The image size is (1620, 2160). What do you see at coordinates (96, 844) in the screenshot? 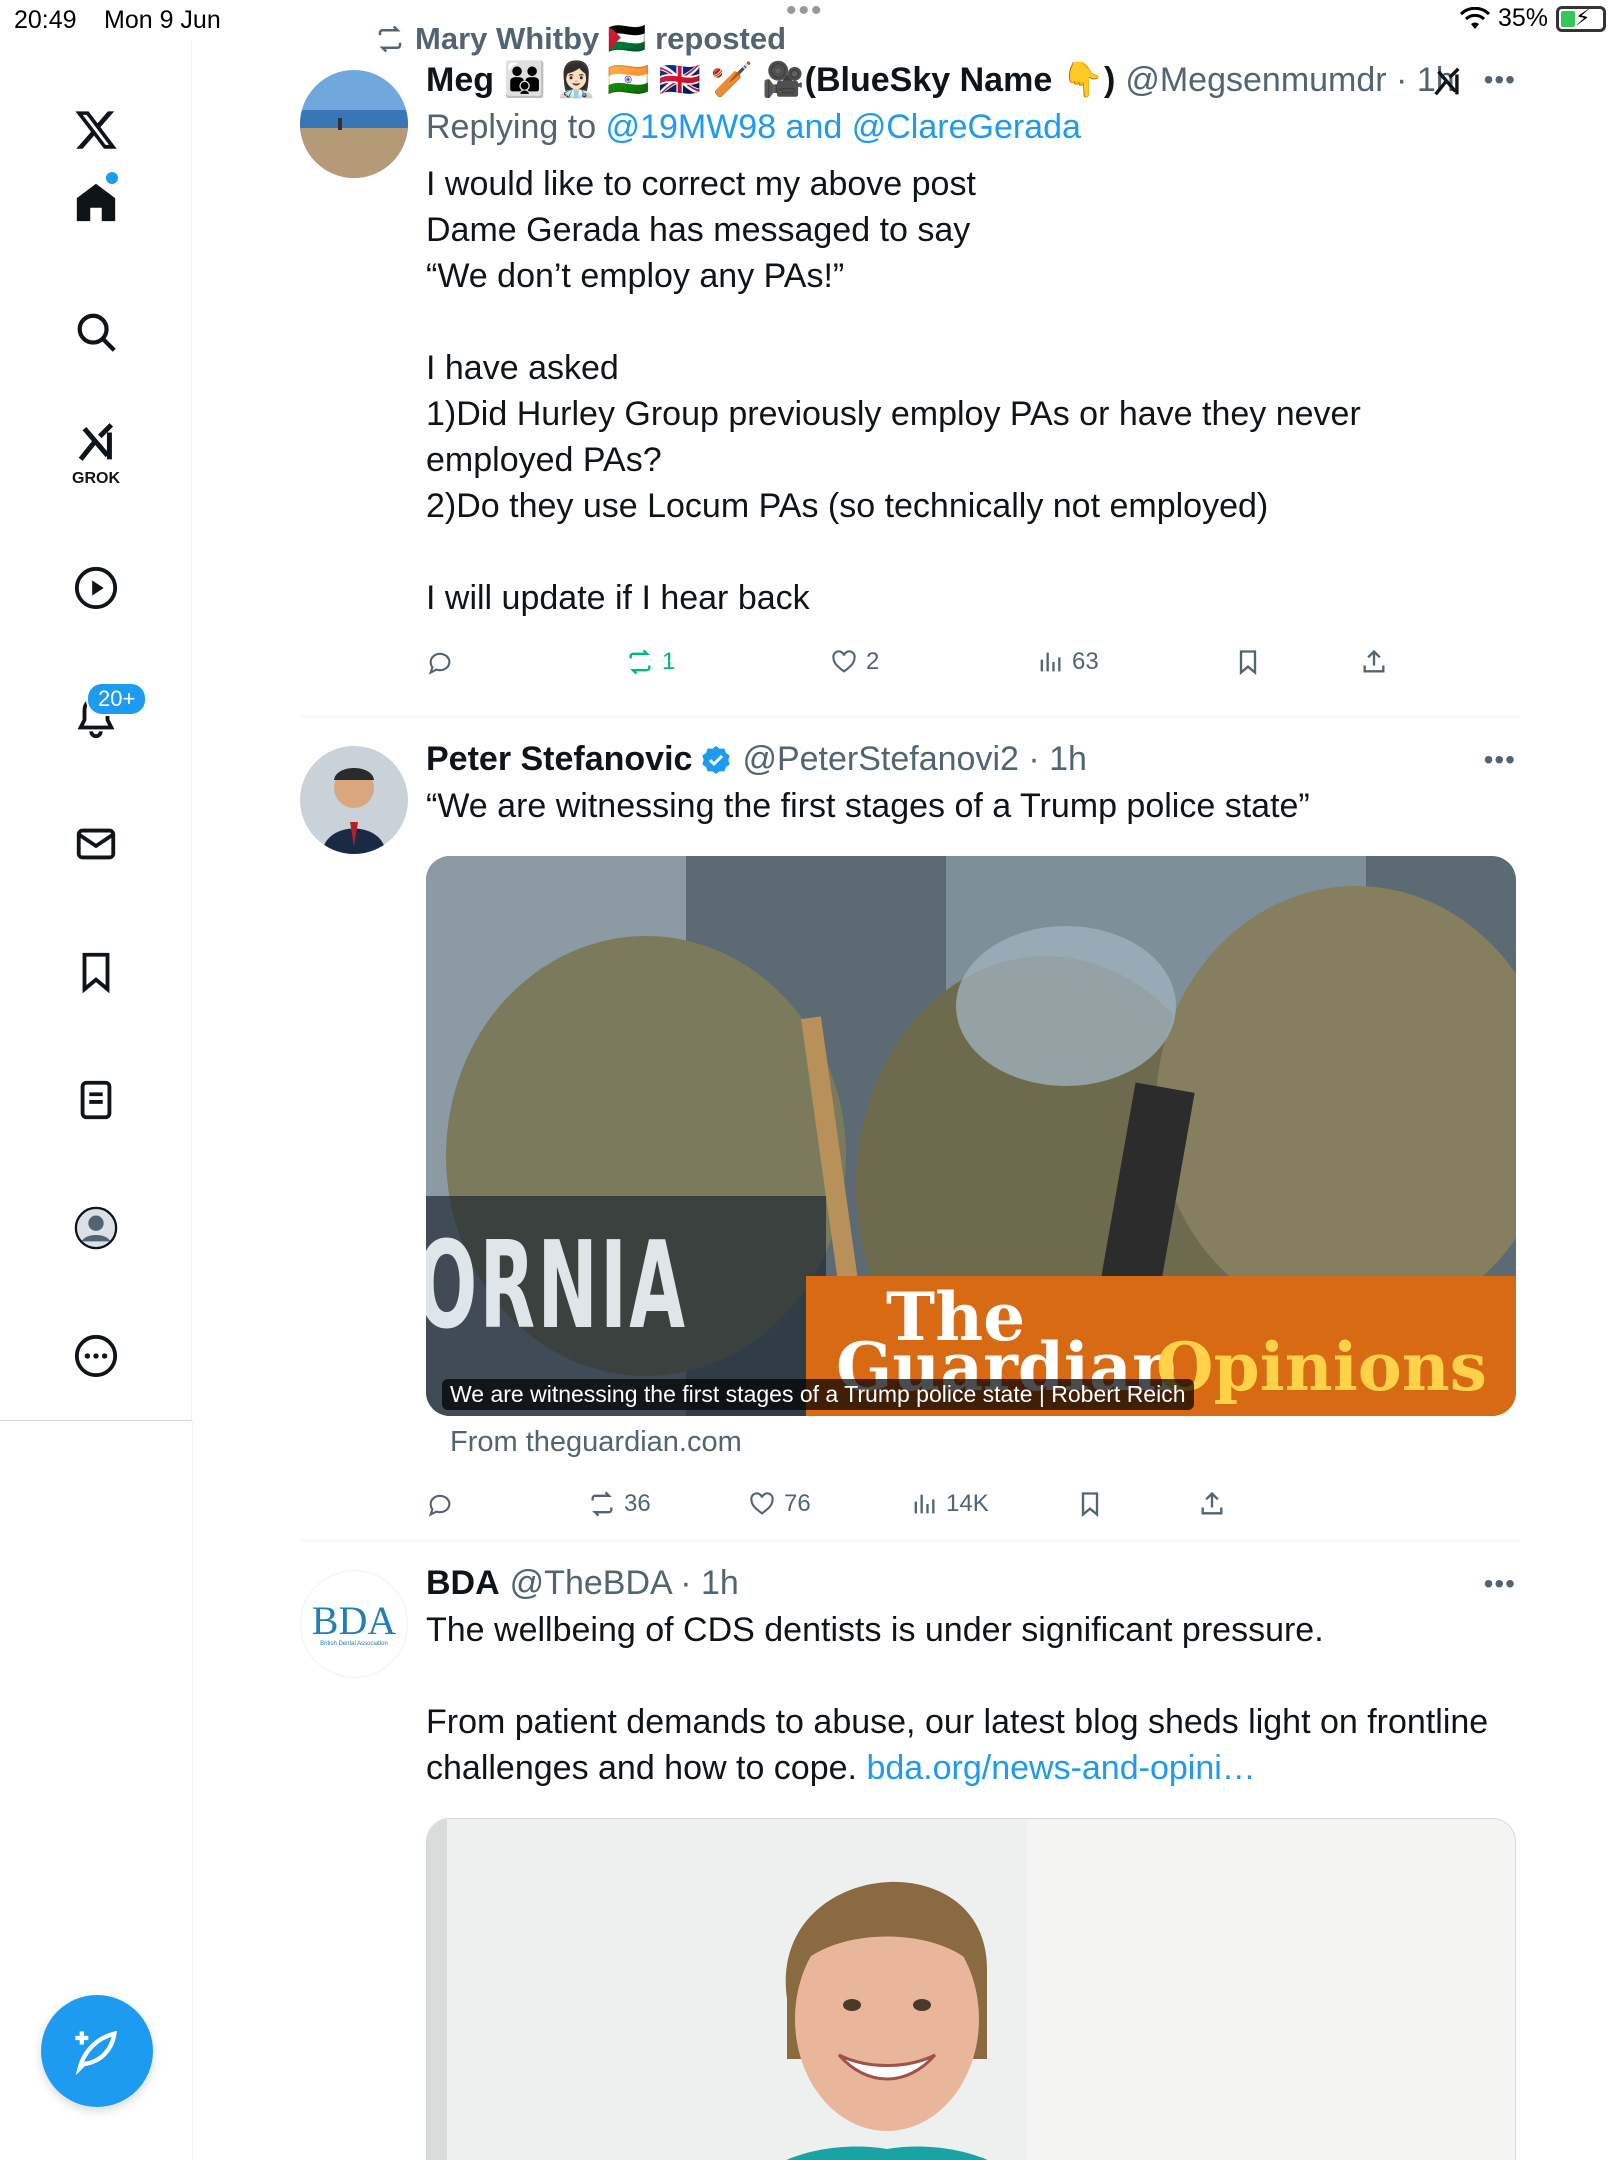
I see `messages-envelope-icon` at bounding box center [96, 844].